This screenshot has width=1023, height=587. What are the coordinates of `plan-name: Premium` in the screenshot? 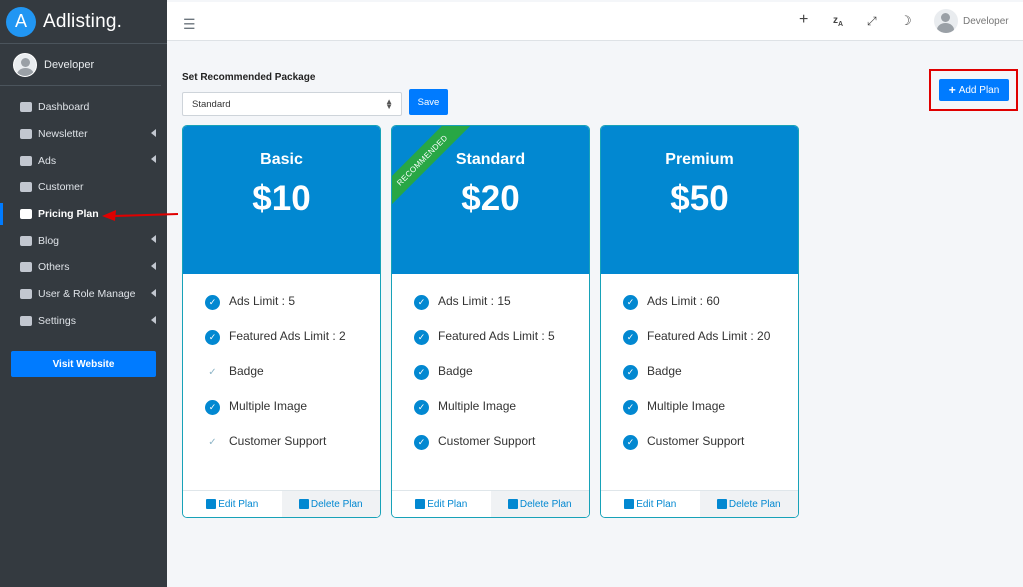 It's located at (699, 159).